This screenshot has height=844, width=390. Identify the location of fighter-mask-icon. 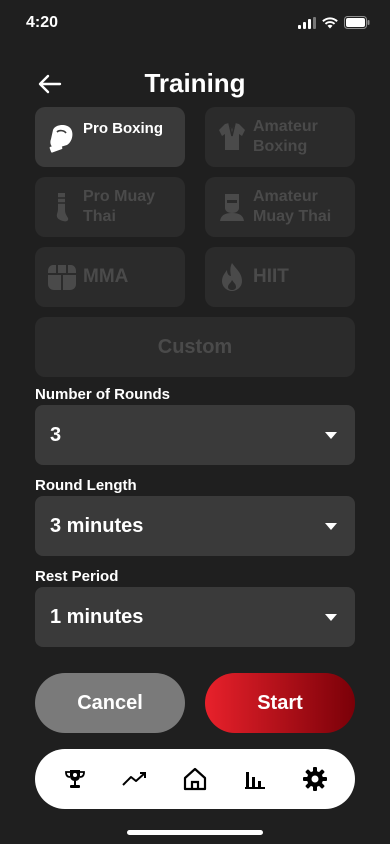
(232, 207).